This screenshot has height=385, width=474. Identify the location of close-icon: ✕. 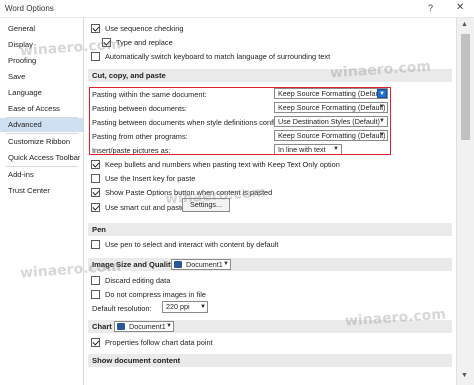
(460, 7).